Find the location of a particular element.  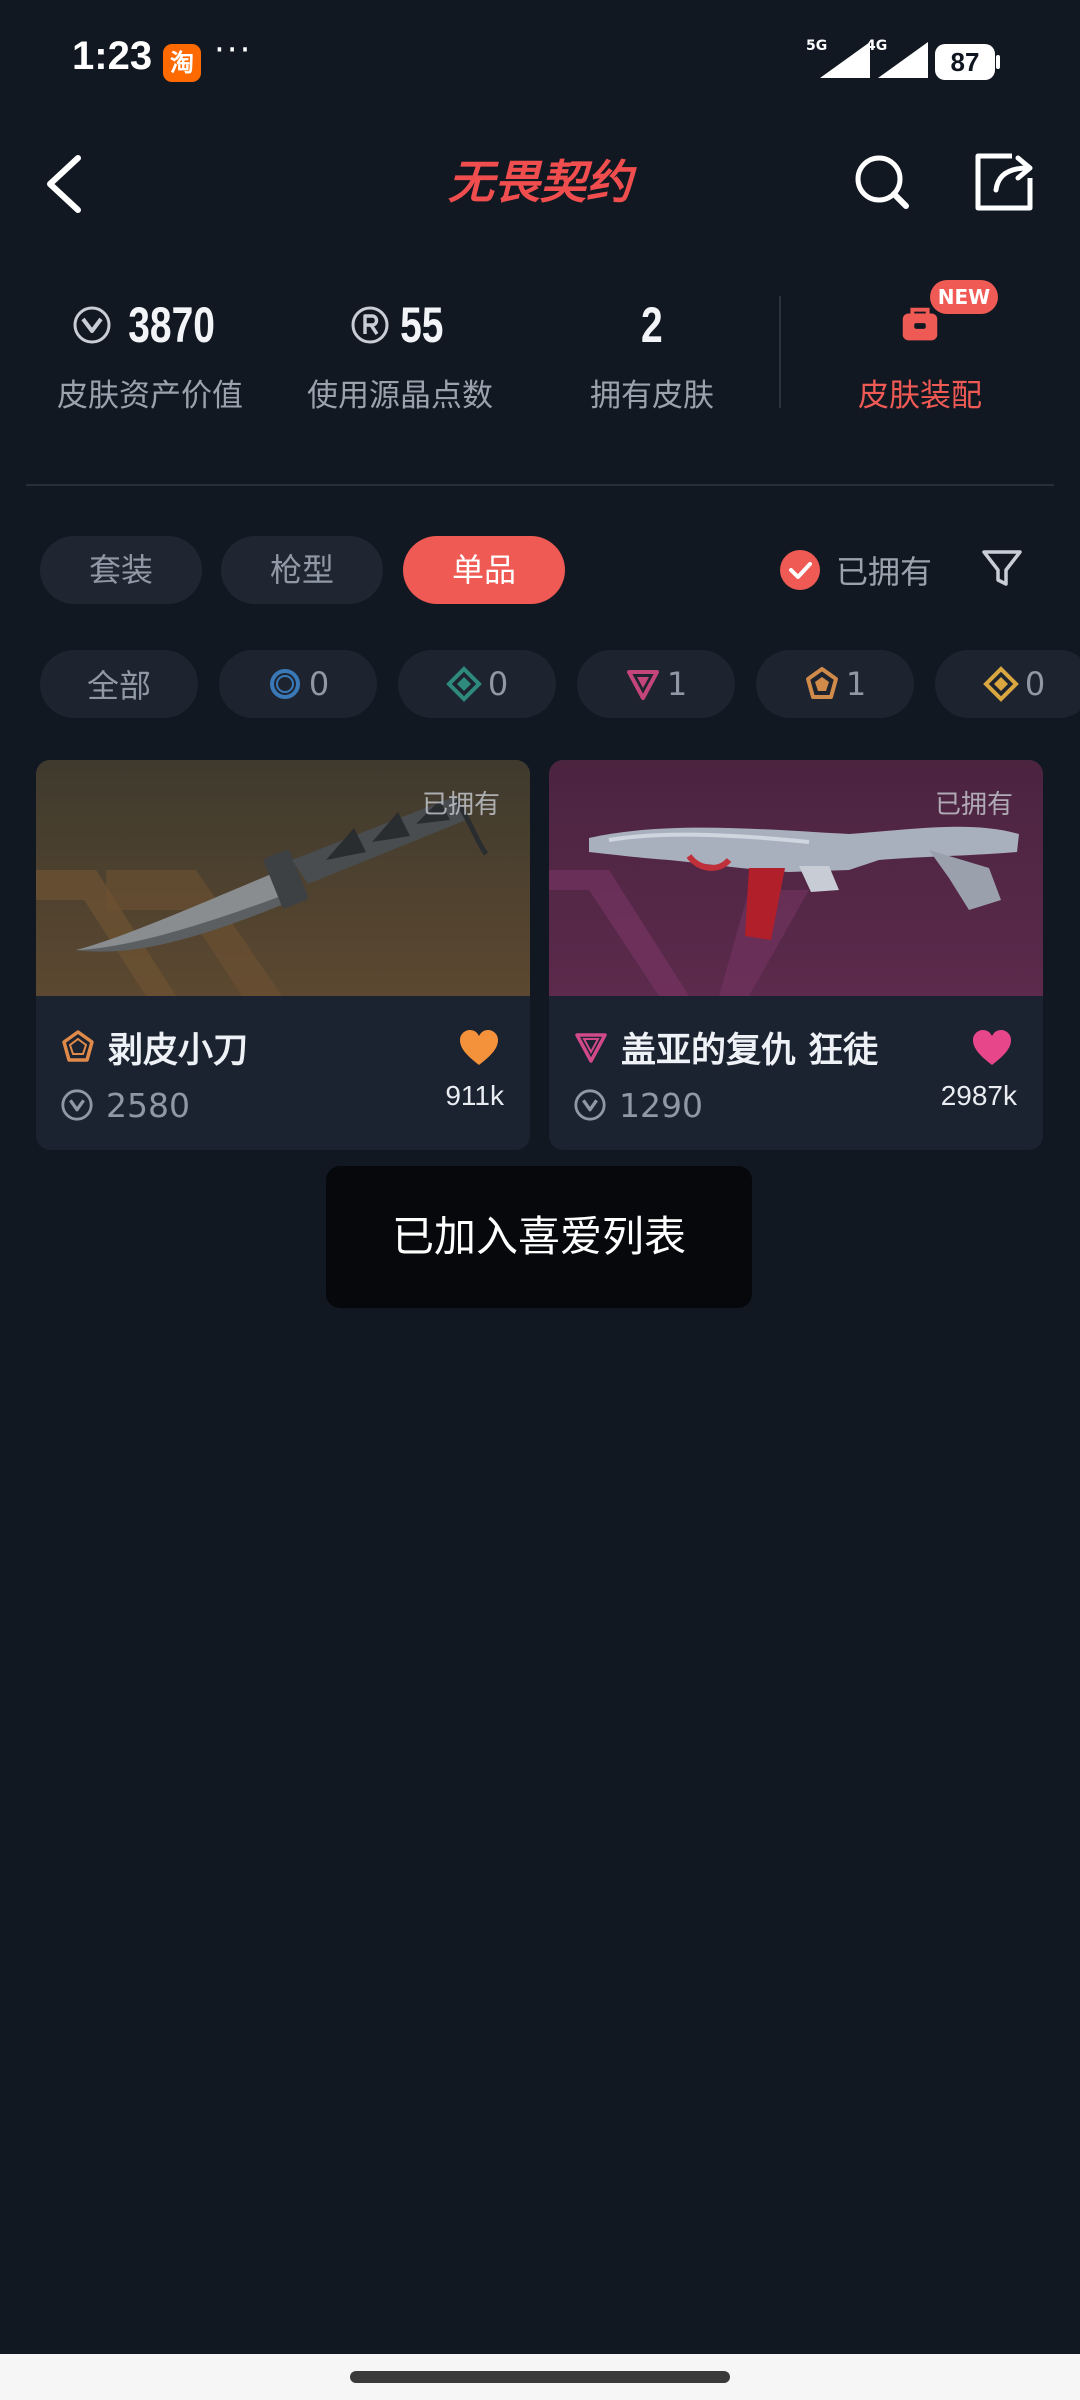

stat-owned-skins: 2 拥有皮肤 is located at coordinates (652, 357).